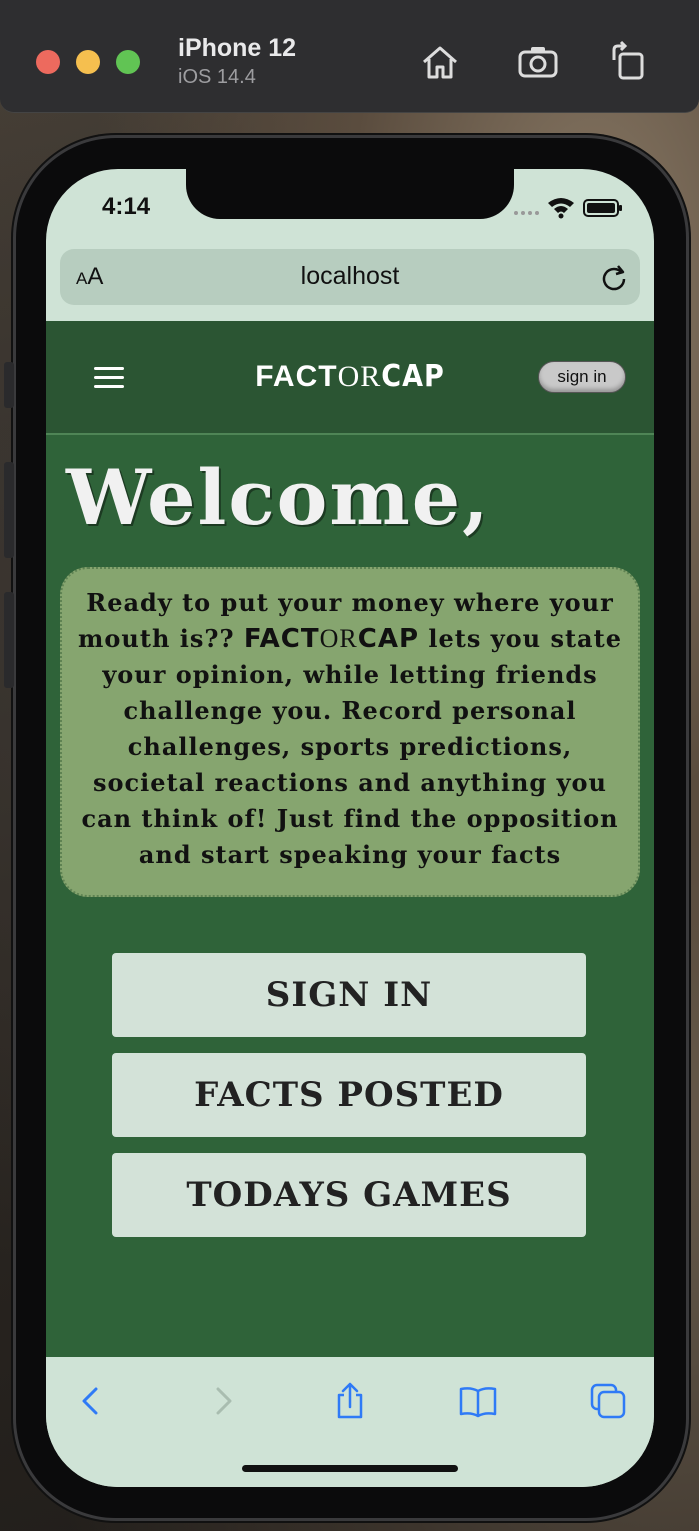  I want to click on site-header: FACTORCAP sign in, so click(350, 378).